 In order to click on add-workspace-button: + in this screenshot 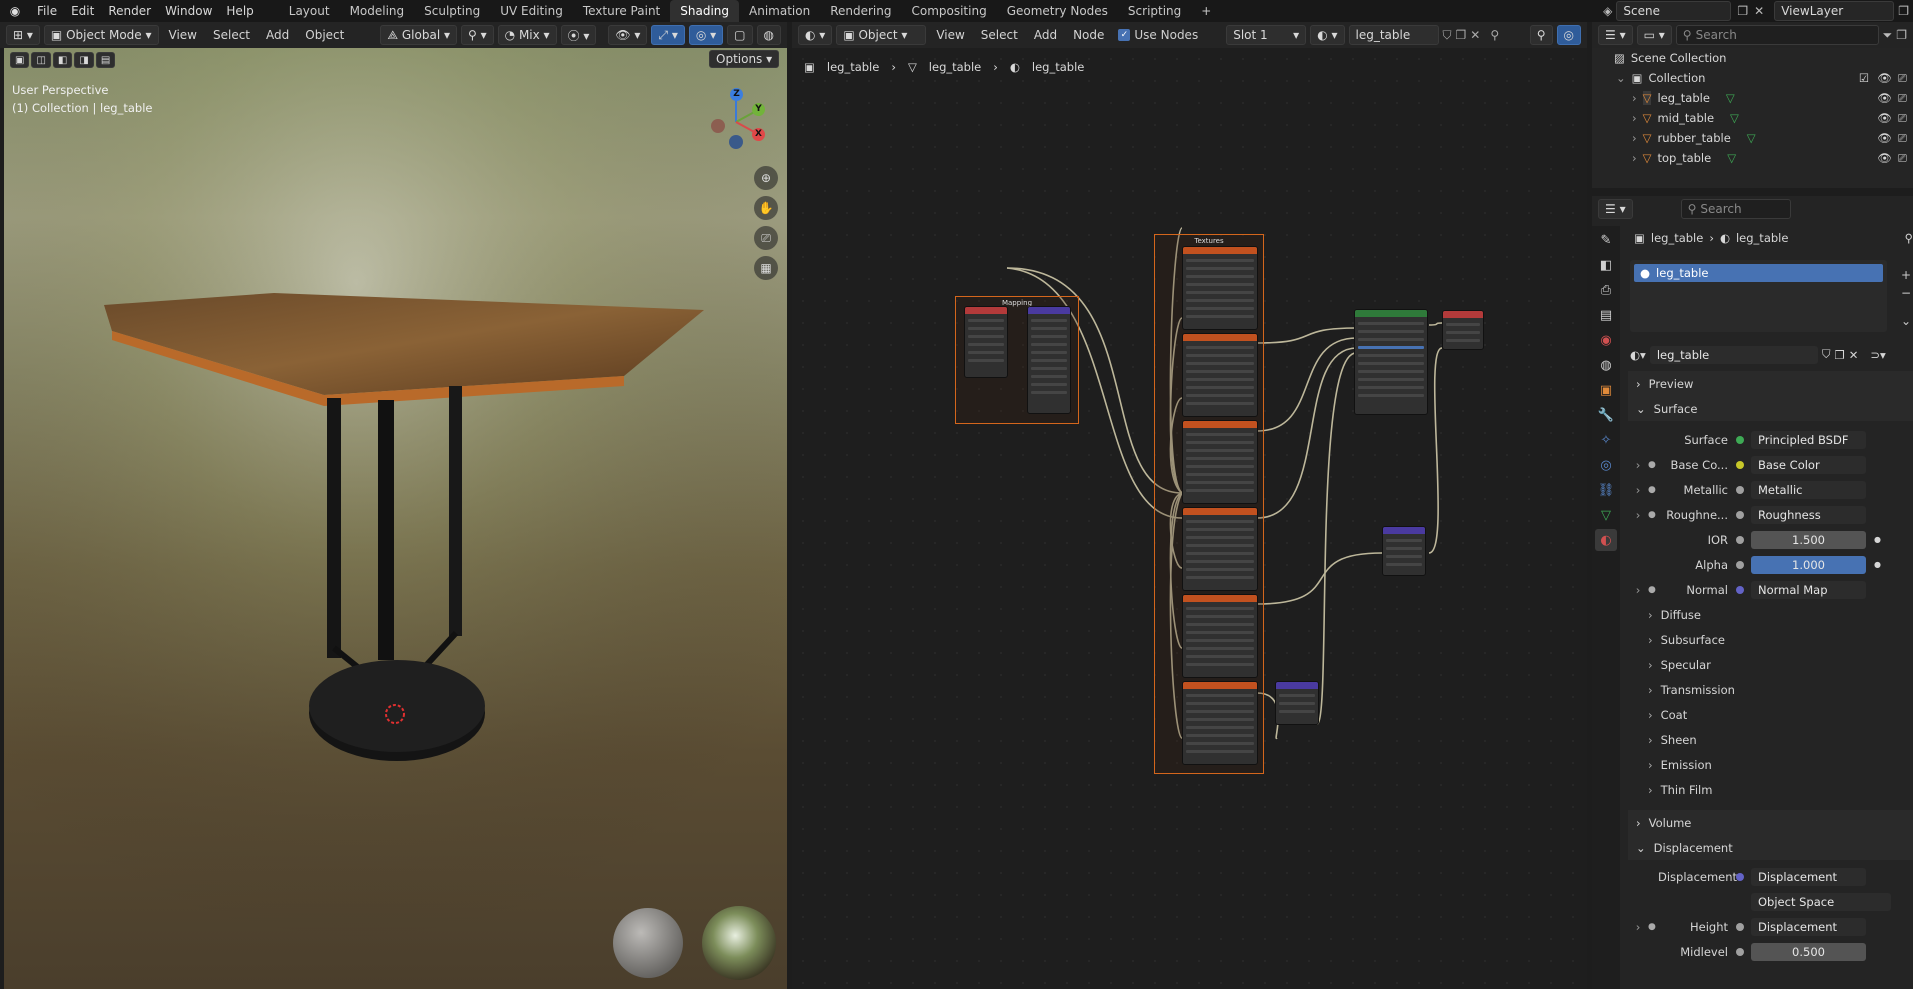, I will do `click(1206, 11)`.